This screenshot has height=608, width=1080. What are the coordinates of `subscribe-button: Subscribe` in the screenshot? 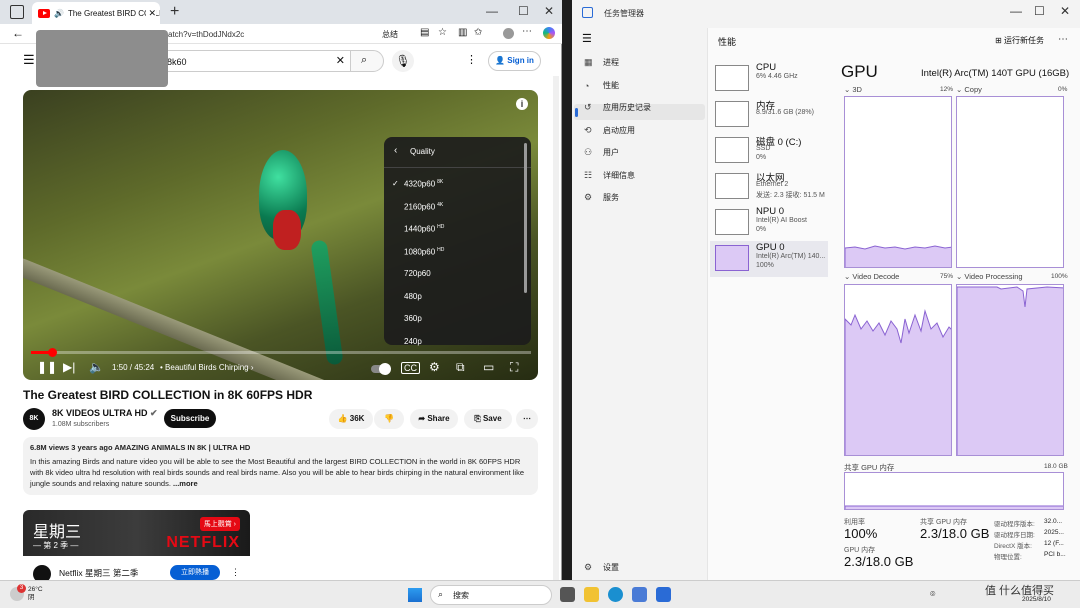 It's located at (190, 418).